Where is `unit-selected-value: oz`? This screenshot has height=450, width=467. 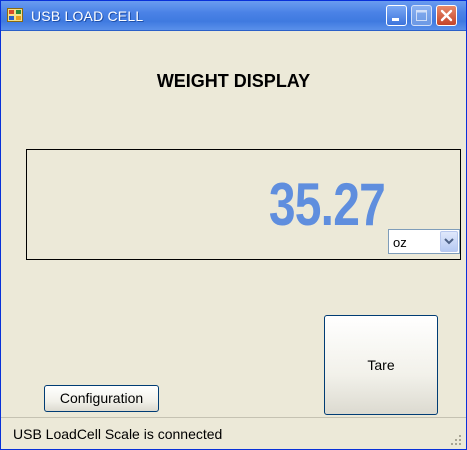 unit-selected-value: oz is located at coordinates (400, 242).